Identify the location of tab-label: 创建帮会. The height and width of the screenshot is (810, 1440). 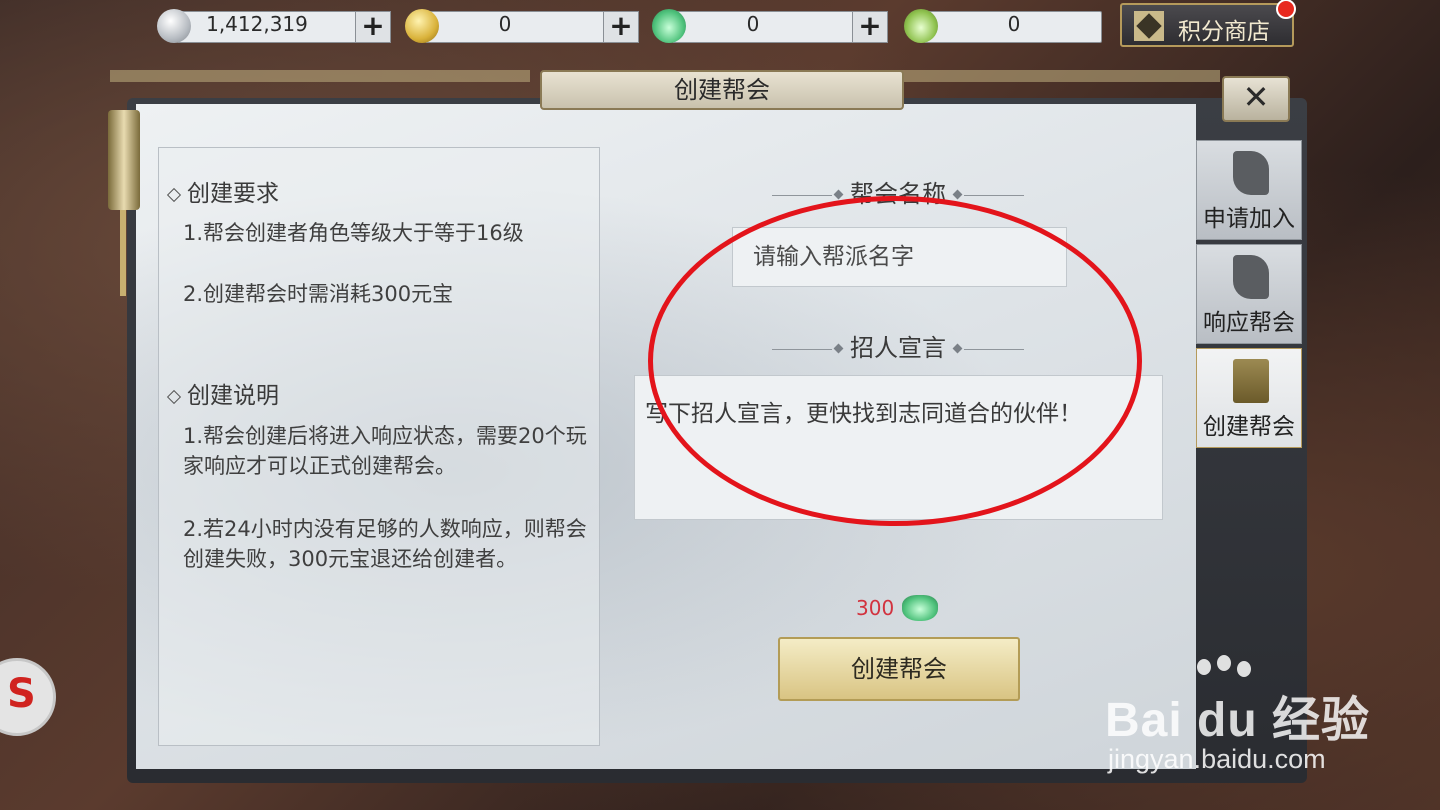
(1249, 427).